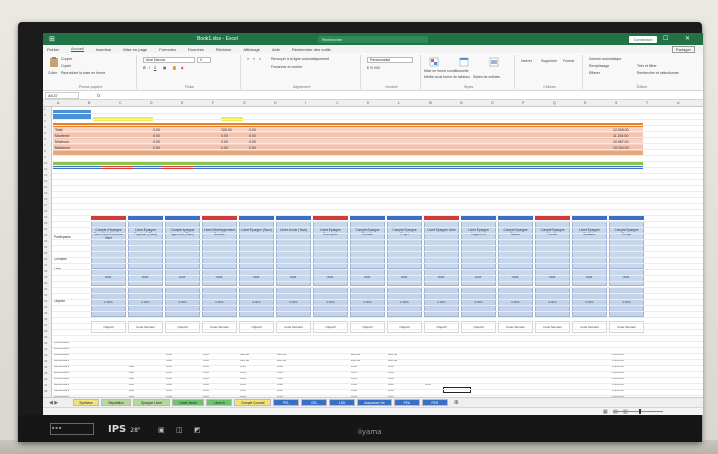  Describe the element at coordinates (585, 103) in the screenshot. I see `column-header: R` at that location.